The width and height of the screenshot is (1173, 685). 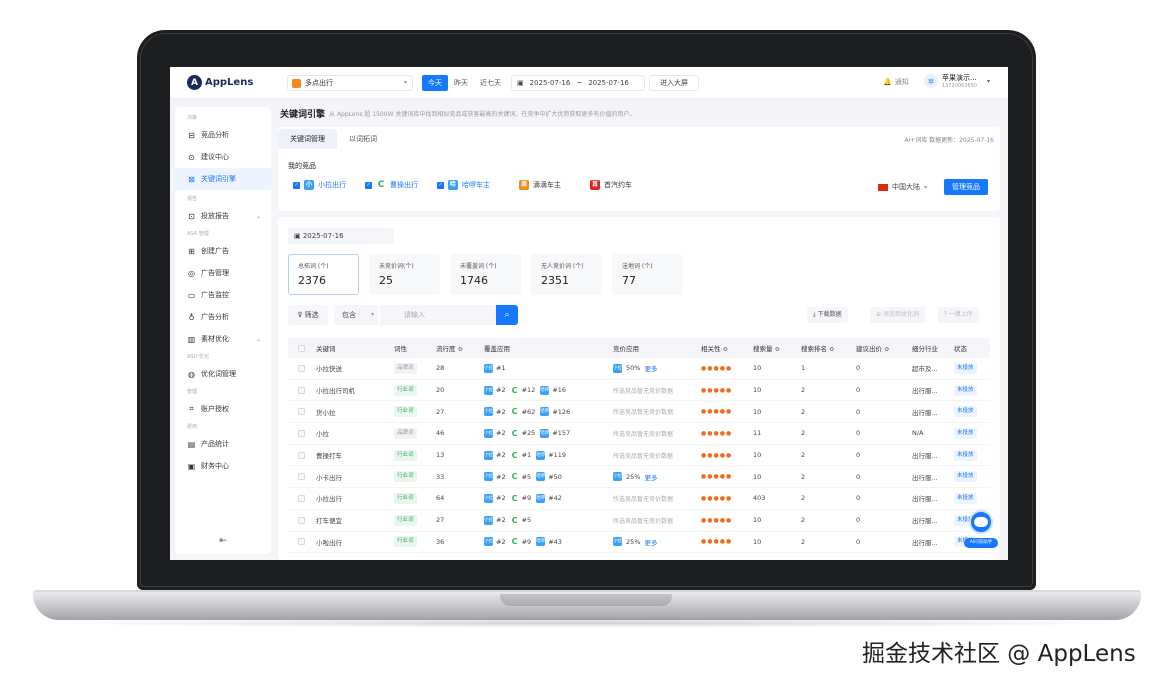 What do you see at coordinates (727, 348) in the screenshot?
I see `column-header: 相关性 ≎` at bounding box center [727, 348].